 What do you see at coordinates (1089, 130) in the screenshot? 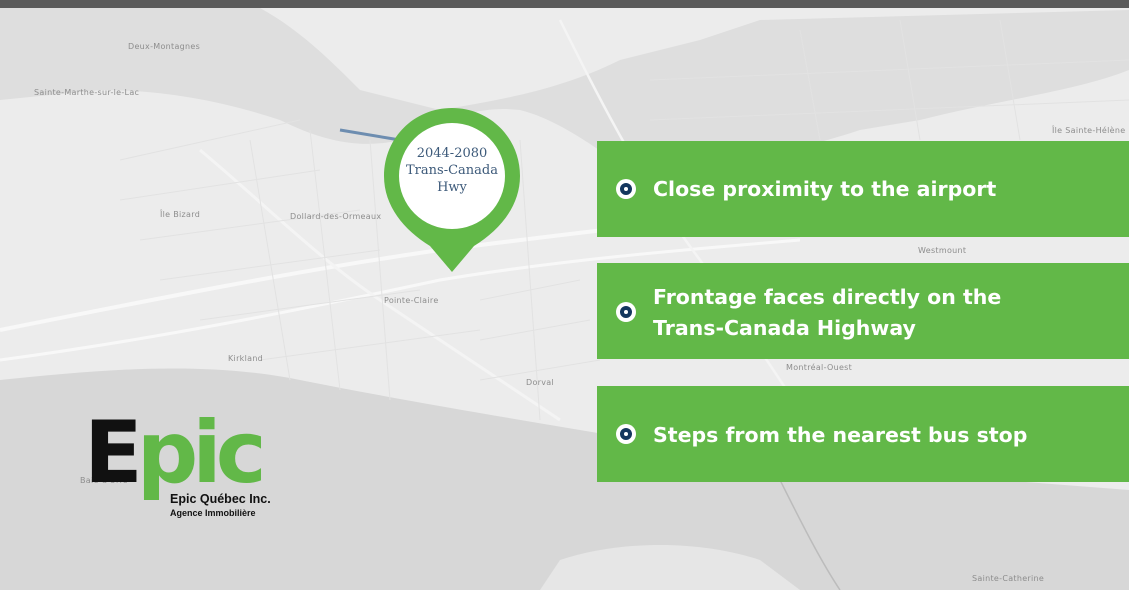
I see `map-label: Île Sainte-Hélène` at bounding box center [1089, 130].